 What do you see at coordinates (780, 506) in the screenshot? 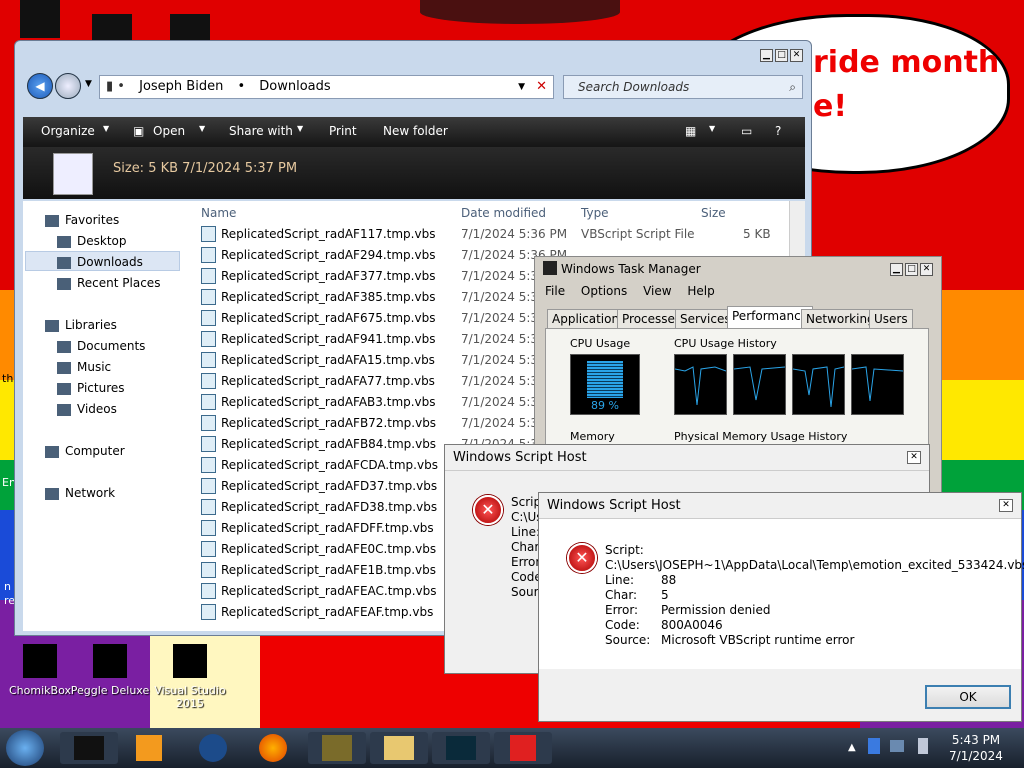
I see `dialog-title: Windows Script Host` at bounding box center [780, 506].